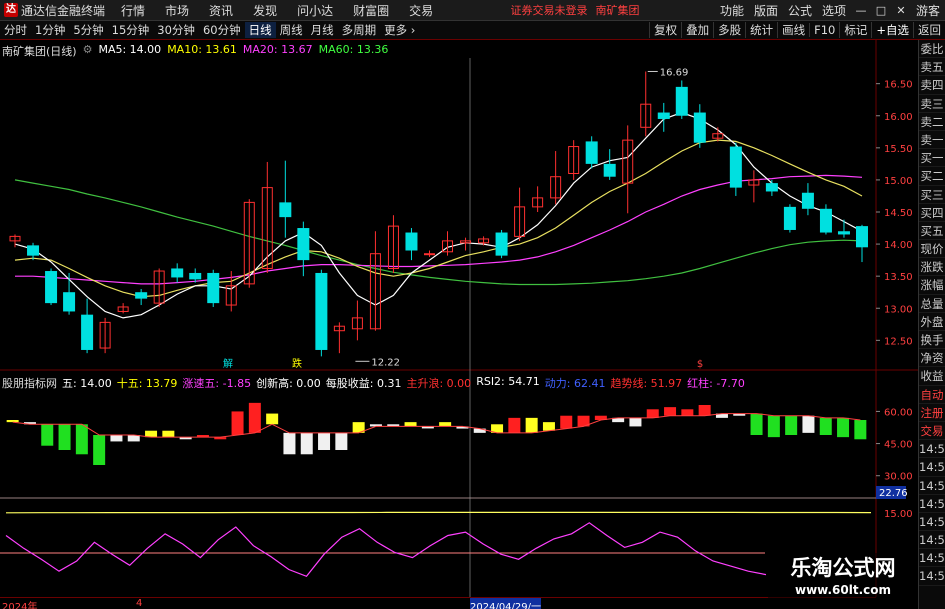  I want to click on back-button: 返回, so click(929, 30).